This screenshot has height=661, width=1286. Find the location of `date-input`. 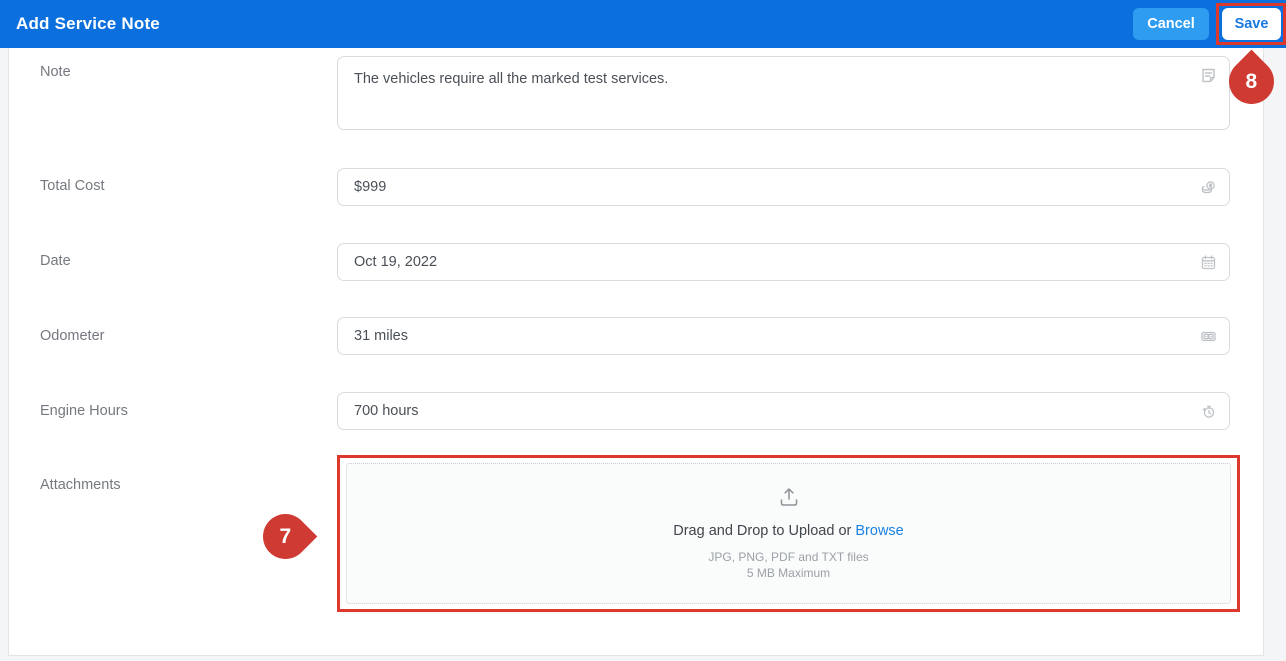

date-input is located at coordinates (783, 262).